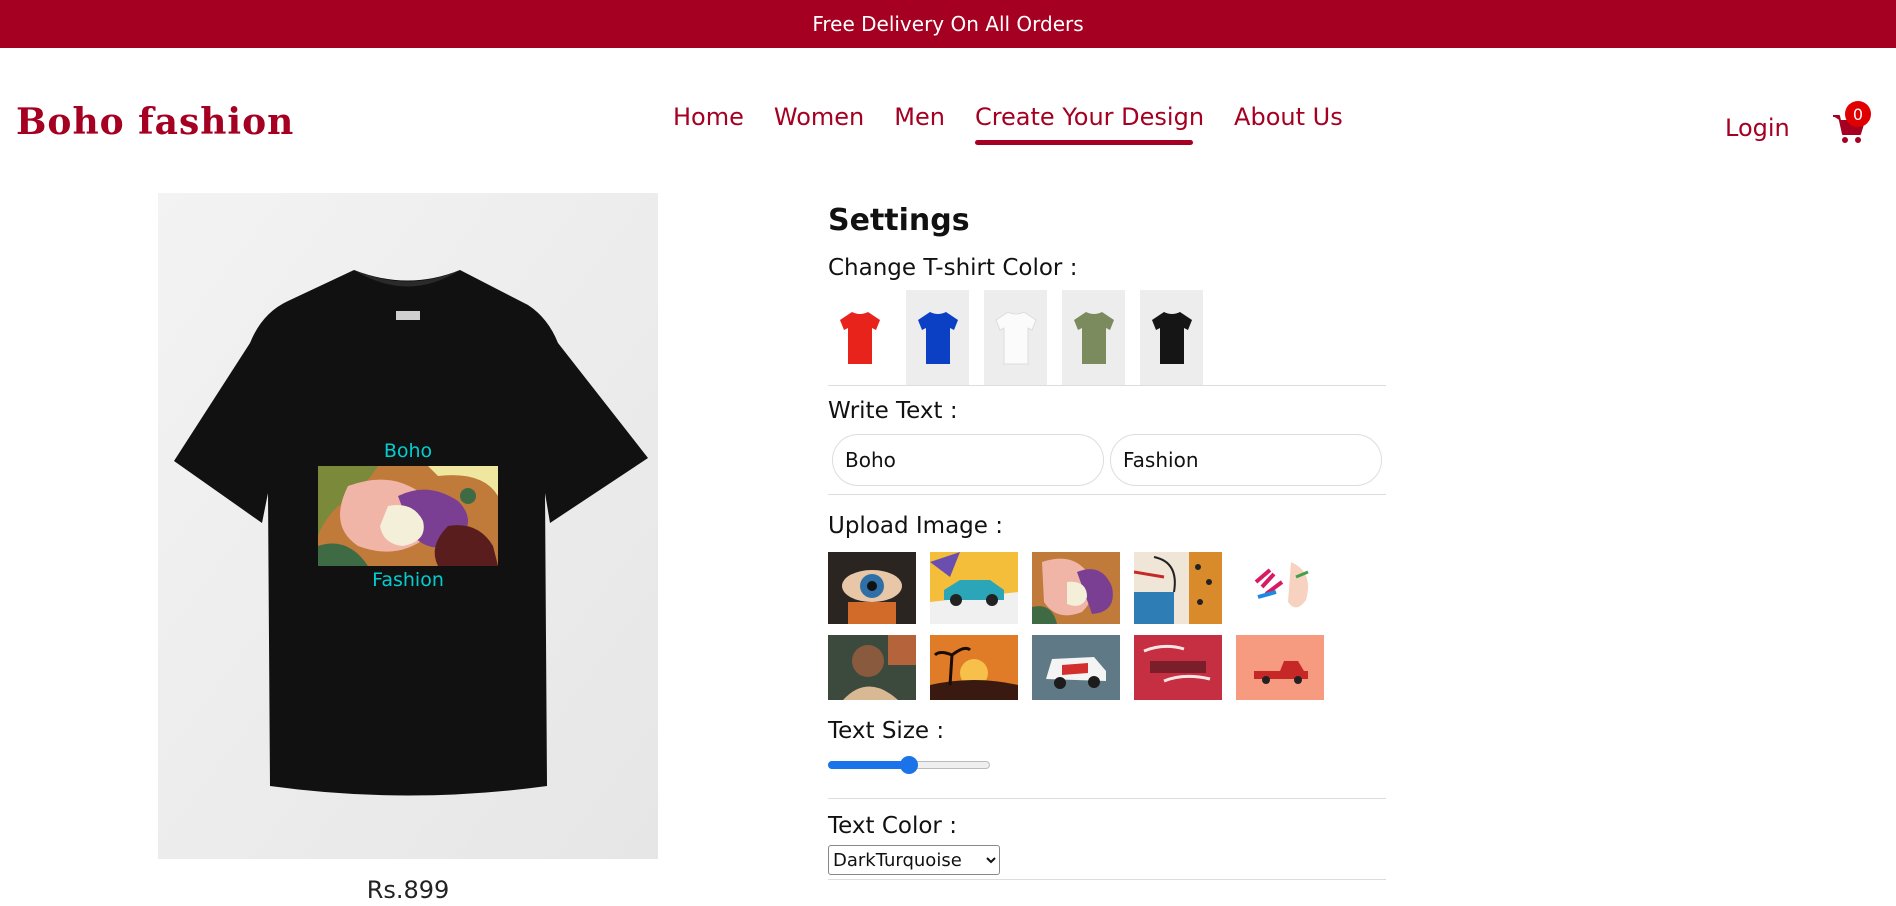  What do you see at coordinates (899, 220) in the screenshot?
I see `settings-title: Settings` at bounding box center [899, 220].